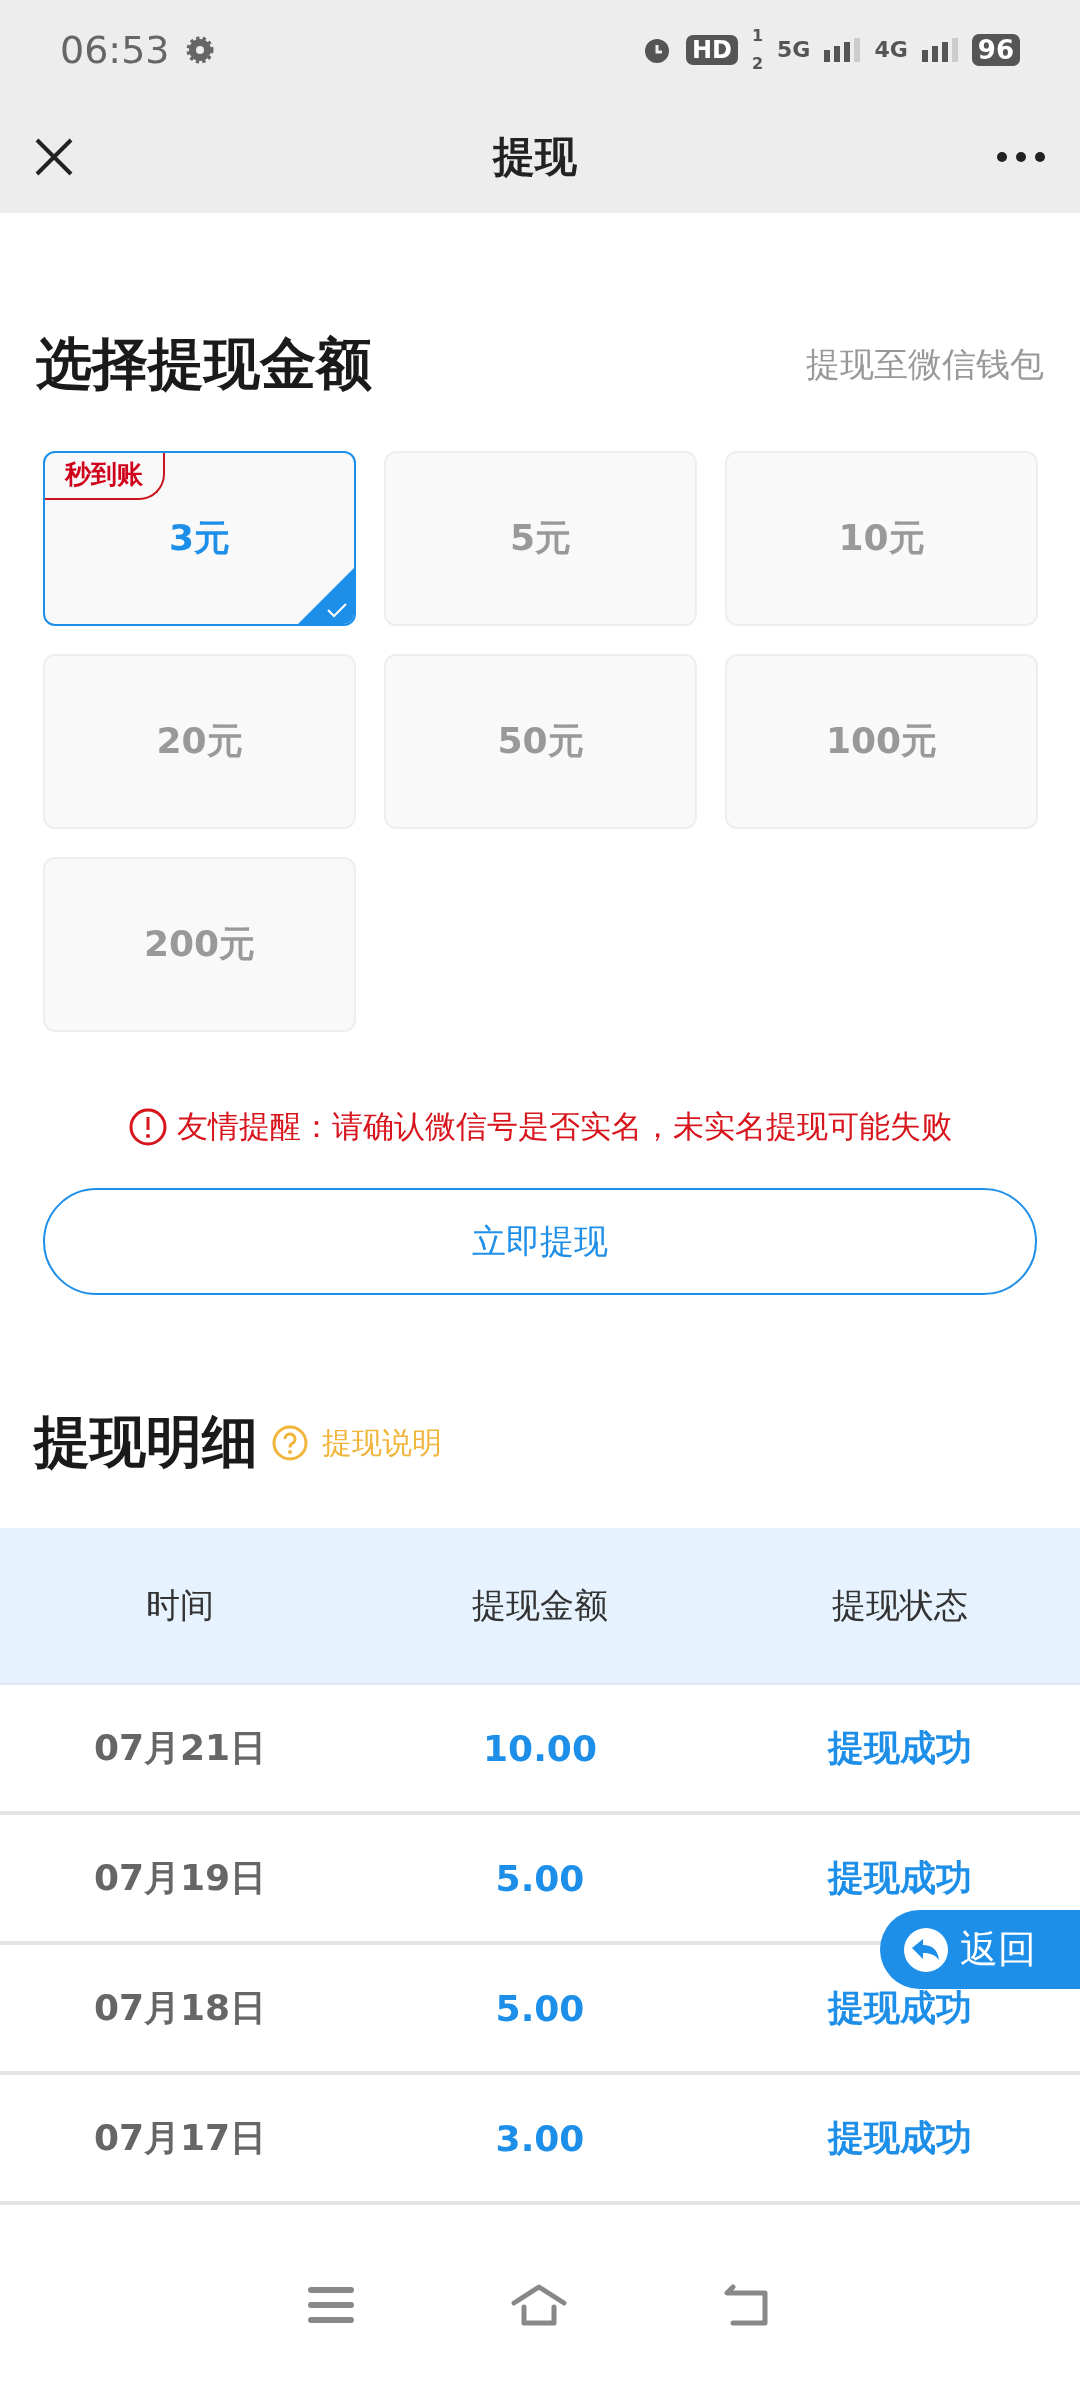 Image resolution: width=1080 pixels, height=2400 pixels. I want to click on return-button: 返回, so click(980, 1949).